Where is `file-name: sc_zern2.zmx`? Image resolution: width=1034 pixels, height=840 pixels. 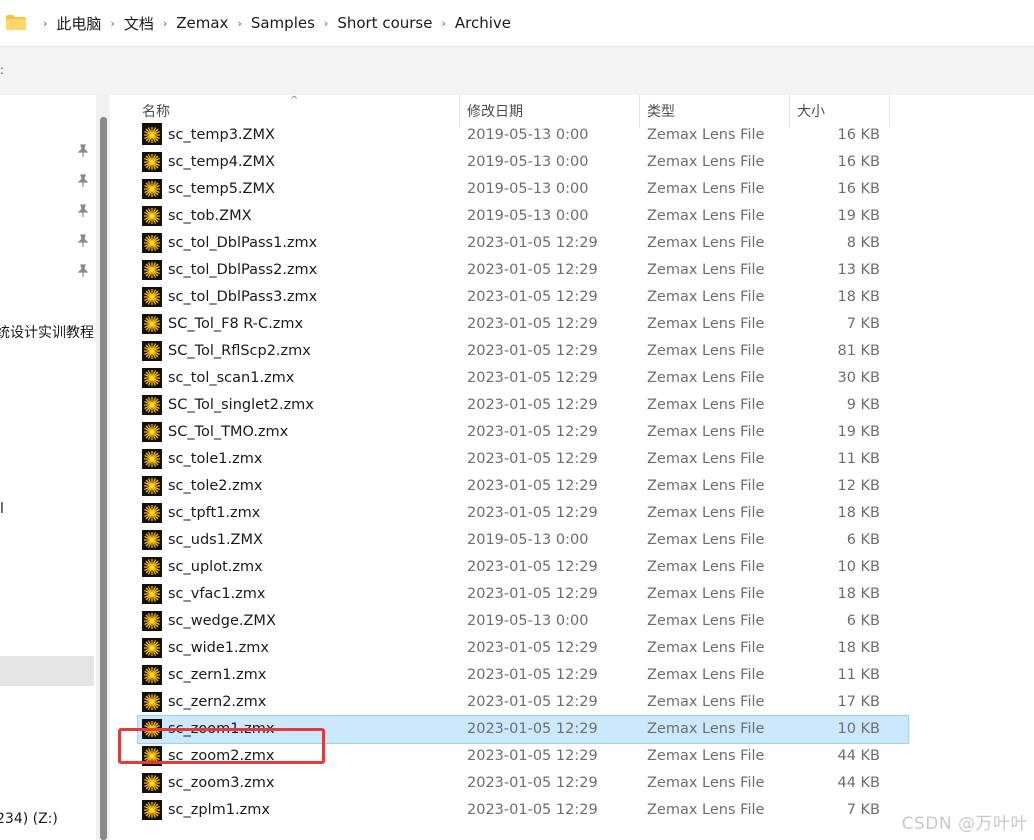 file-name: sc_zern2.zmx is located at coordinates (217, 702).